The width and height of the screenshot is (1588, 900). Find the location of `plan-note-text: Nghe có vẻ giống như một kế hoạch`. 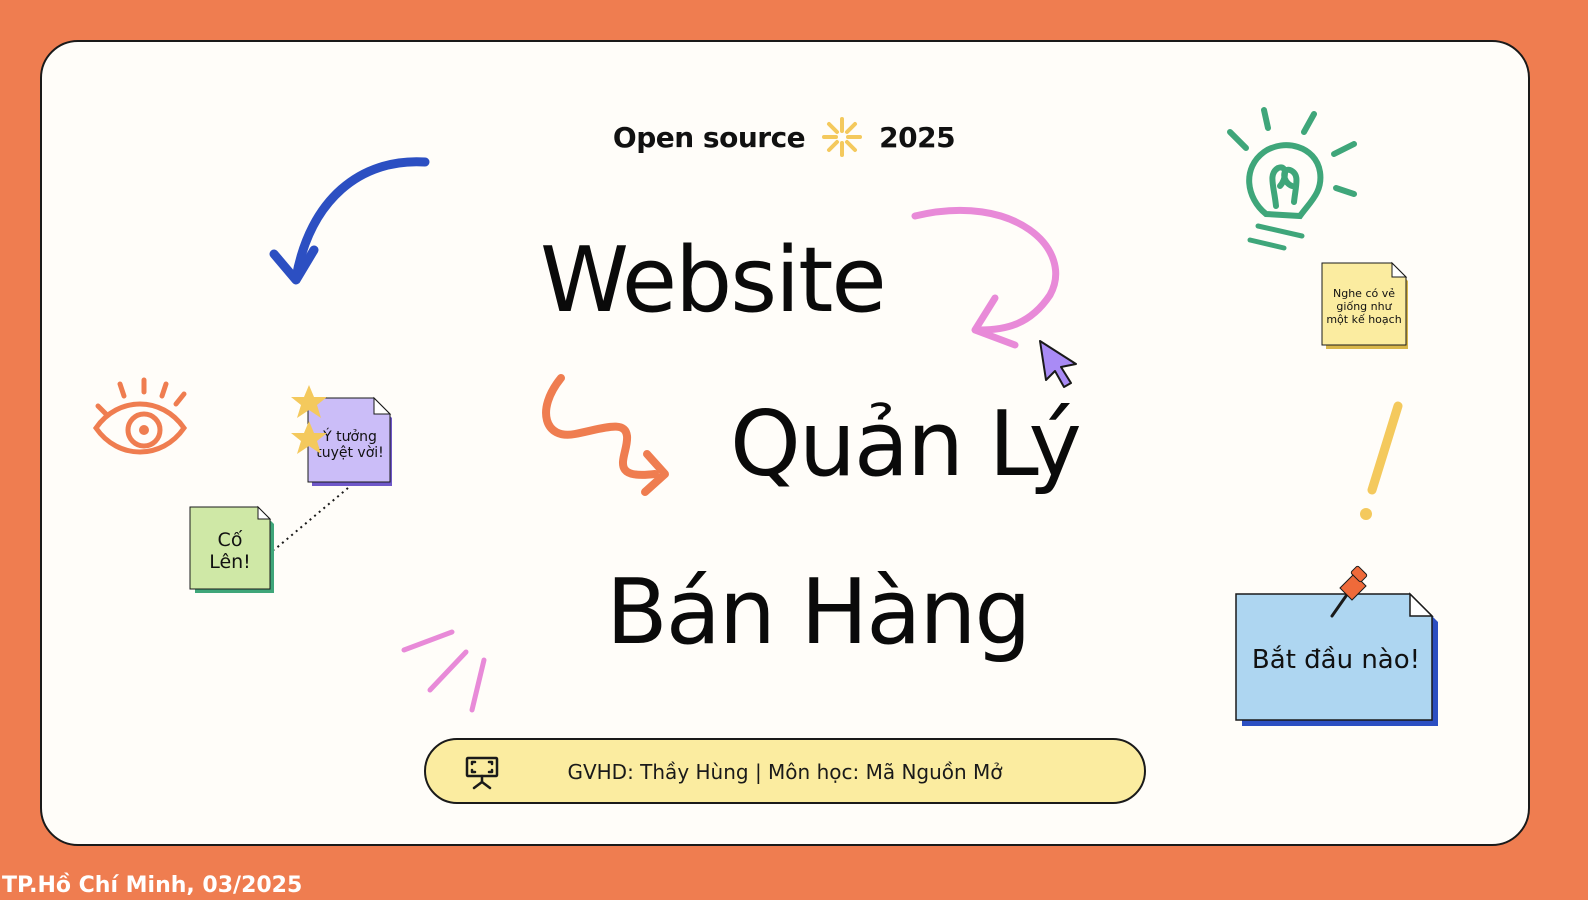

plan-note-text: Nghe có vẻ giống như một kế hoạch is located at coordinates (1364, 306).